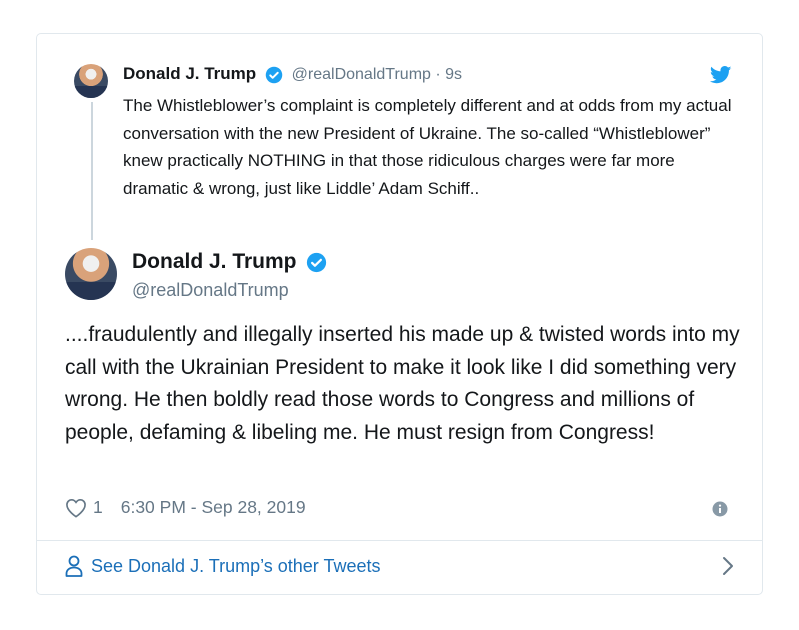 The image size is (799, 630). Describe the element at coordinates (98, 507) in the screenshot. I see `like-count: 1` at that location.